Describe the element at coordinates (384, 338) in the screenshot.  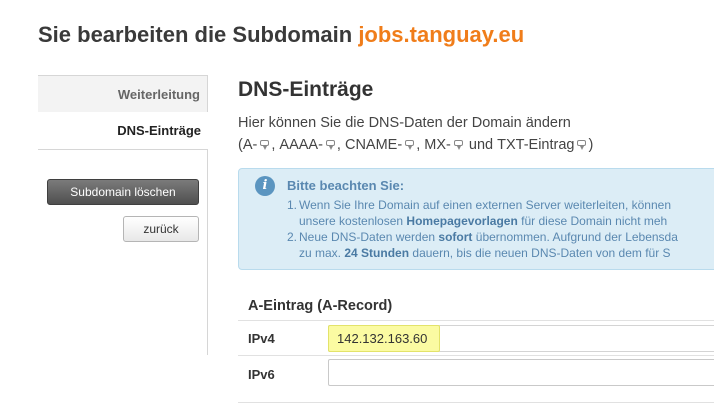
I see `ipv4-input` at that location.